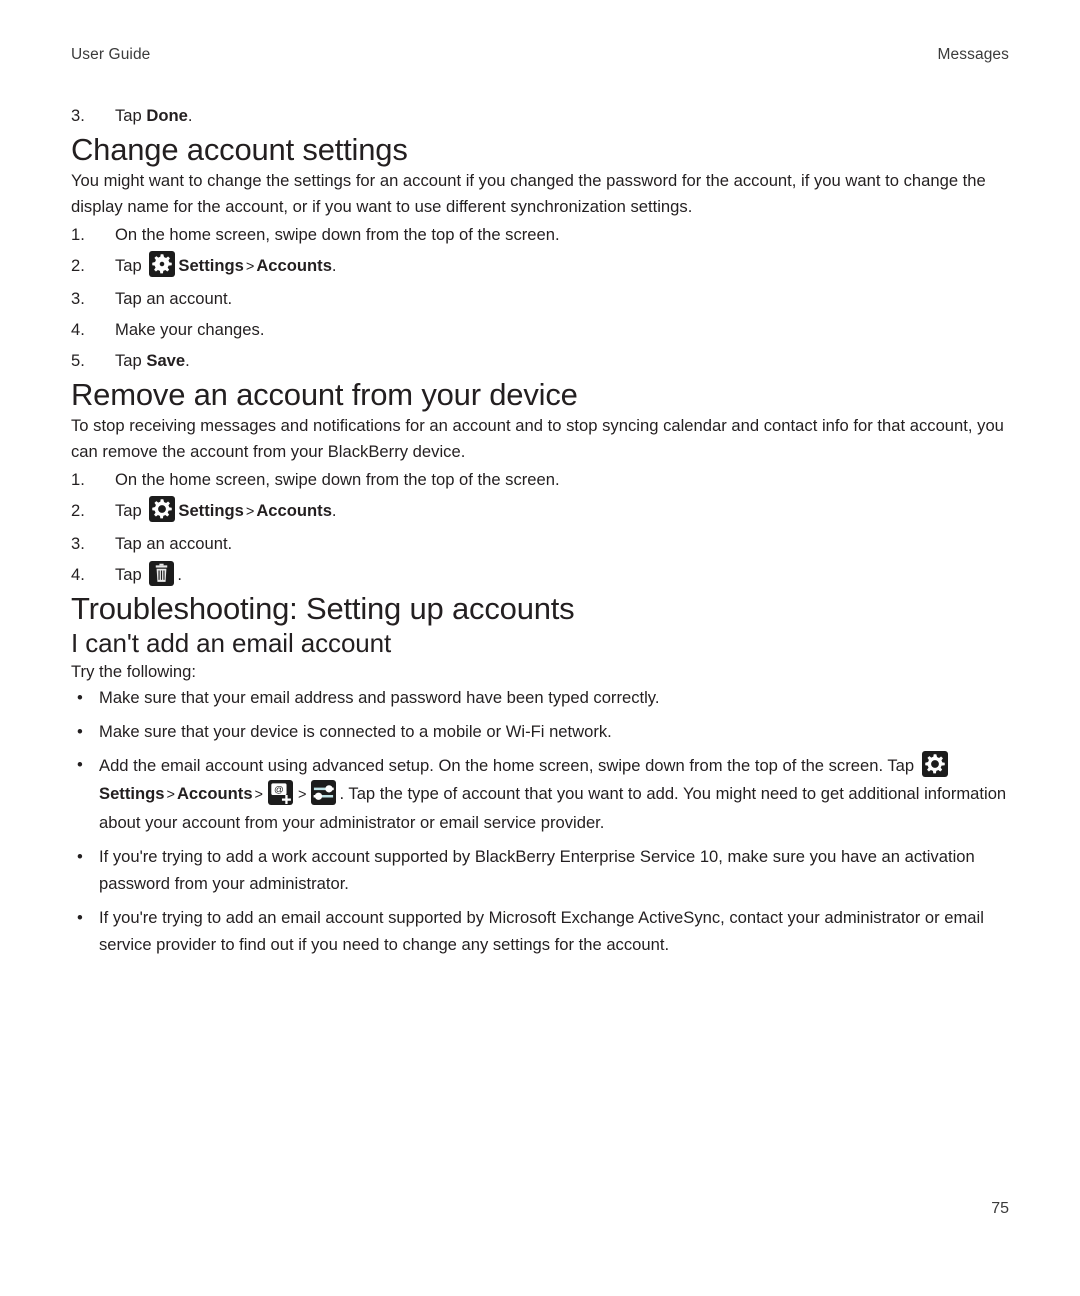 Image resolution: width=1080 pixels, height=1296 pixels. I want to click on list-item: 4. Tap ., so click(540, 574).